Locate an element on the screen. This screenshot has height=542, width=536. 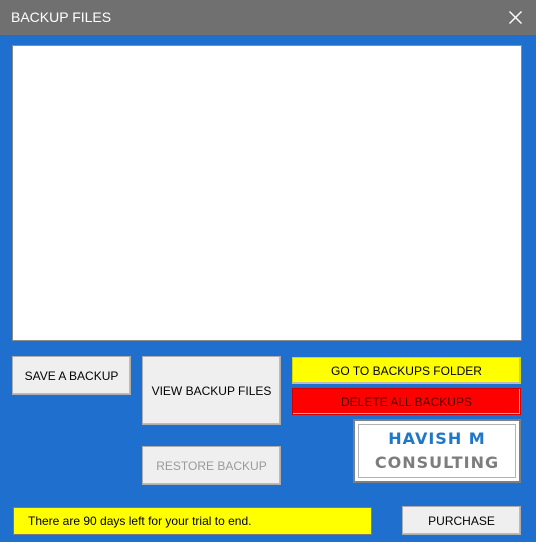
restore-backup-button: RESTORE BACKUP is located at coordinates (211, 465).